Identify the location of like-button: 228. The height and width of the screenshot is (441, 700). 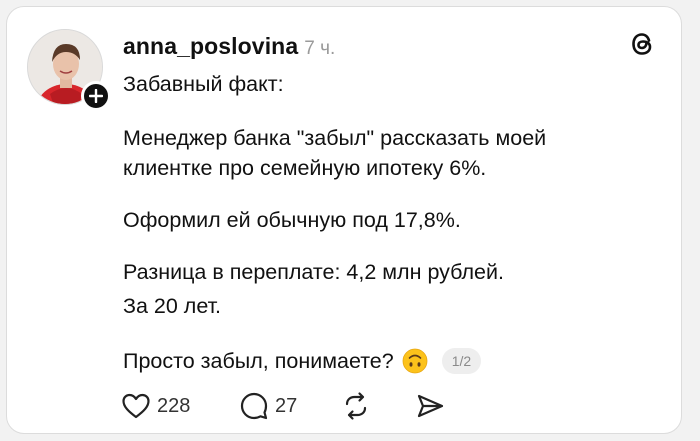
(180, 406).